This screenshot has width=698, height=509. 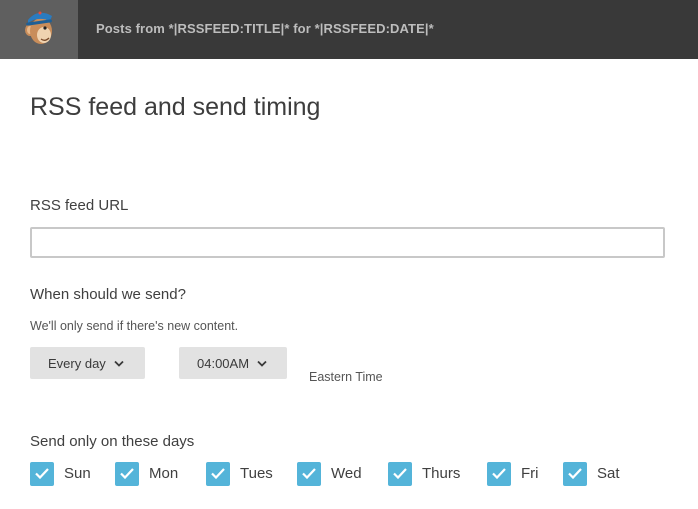 I want to click on send-days-heading: Send only on these days, so click(x=112, y=441).